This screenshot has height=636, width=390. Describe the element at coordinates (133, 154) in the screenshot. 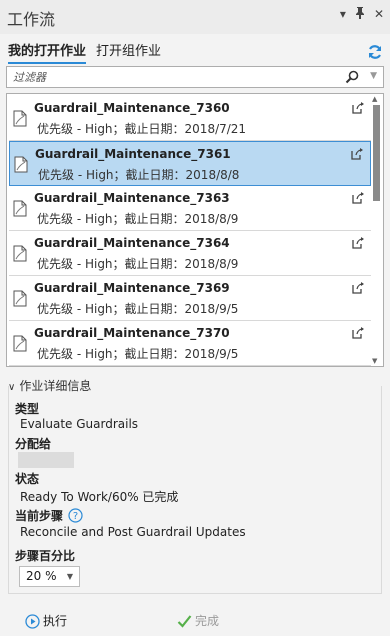

I see `job-name: Guardrail_Maintenance_7361` at that location.